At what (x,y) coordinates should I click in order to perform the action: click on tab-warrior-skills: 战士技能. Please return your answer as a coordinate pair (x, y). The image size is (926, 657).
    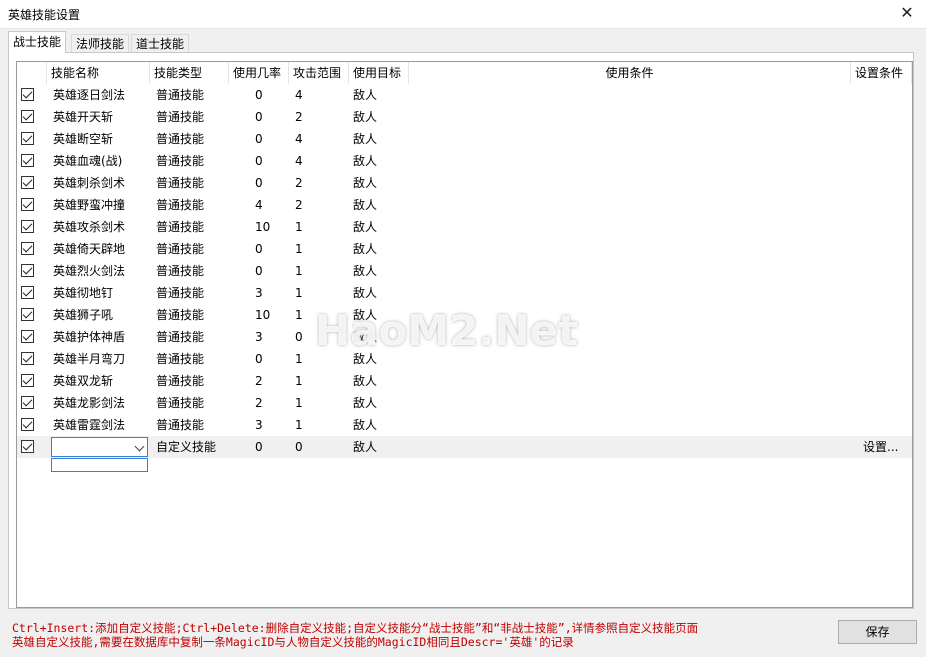
    Looking at the image, I should click on (37, 42).